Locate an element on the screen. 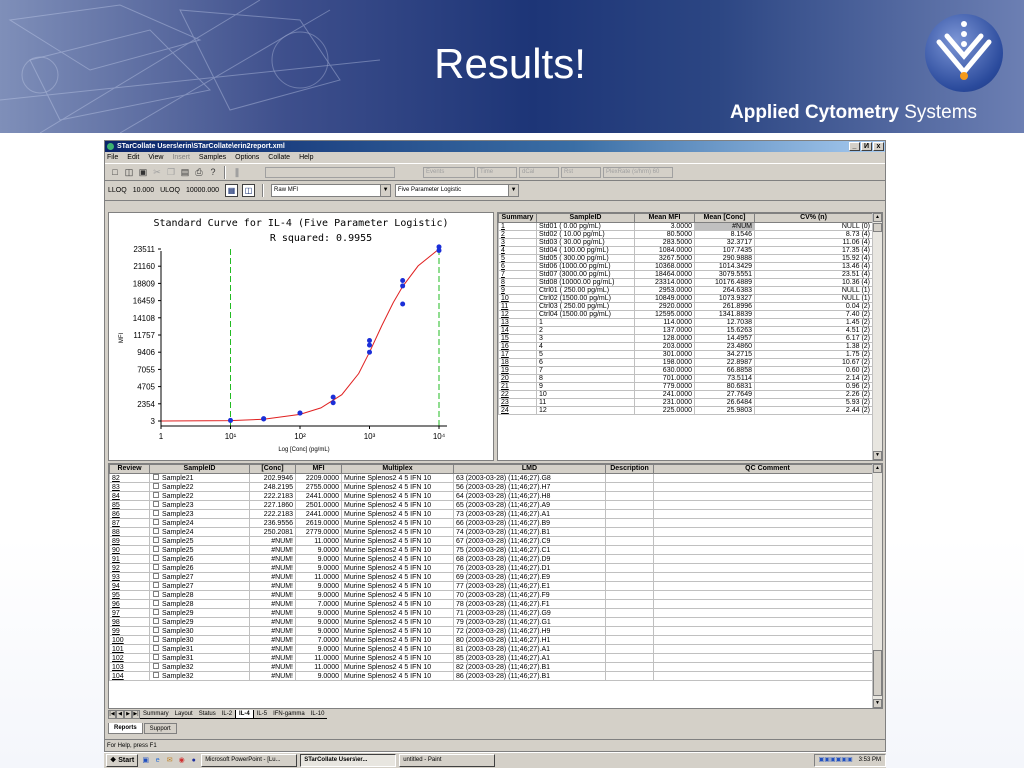 Image resolution: width=1024 pixels, height=768 pixels. scroll-down-icon: ▼ is located at coordinates (877, 703).